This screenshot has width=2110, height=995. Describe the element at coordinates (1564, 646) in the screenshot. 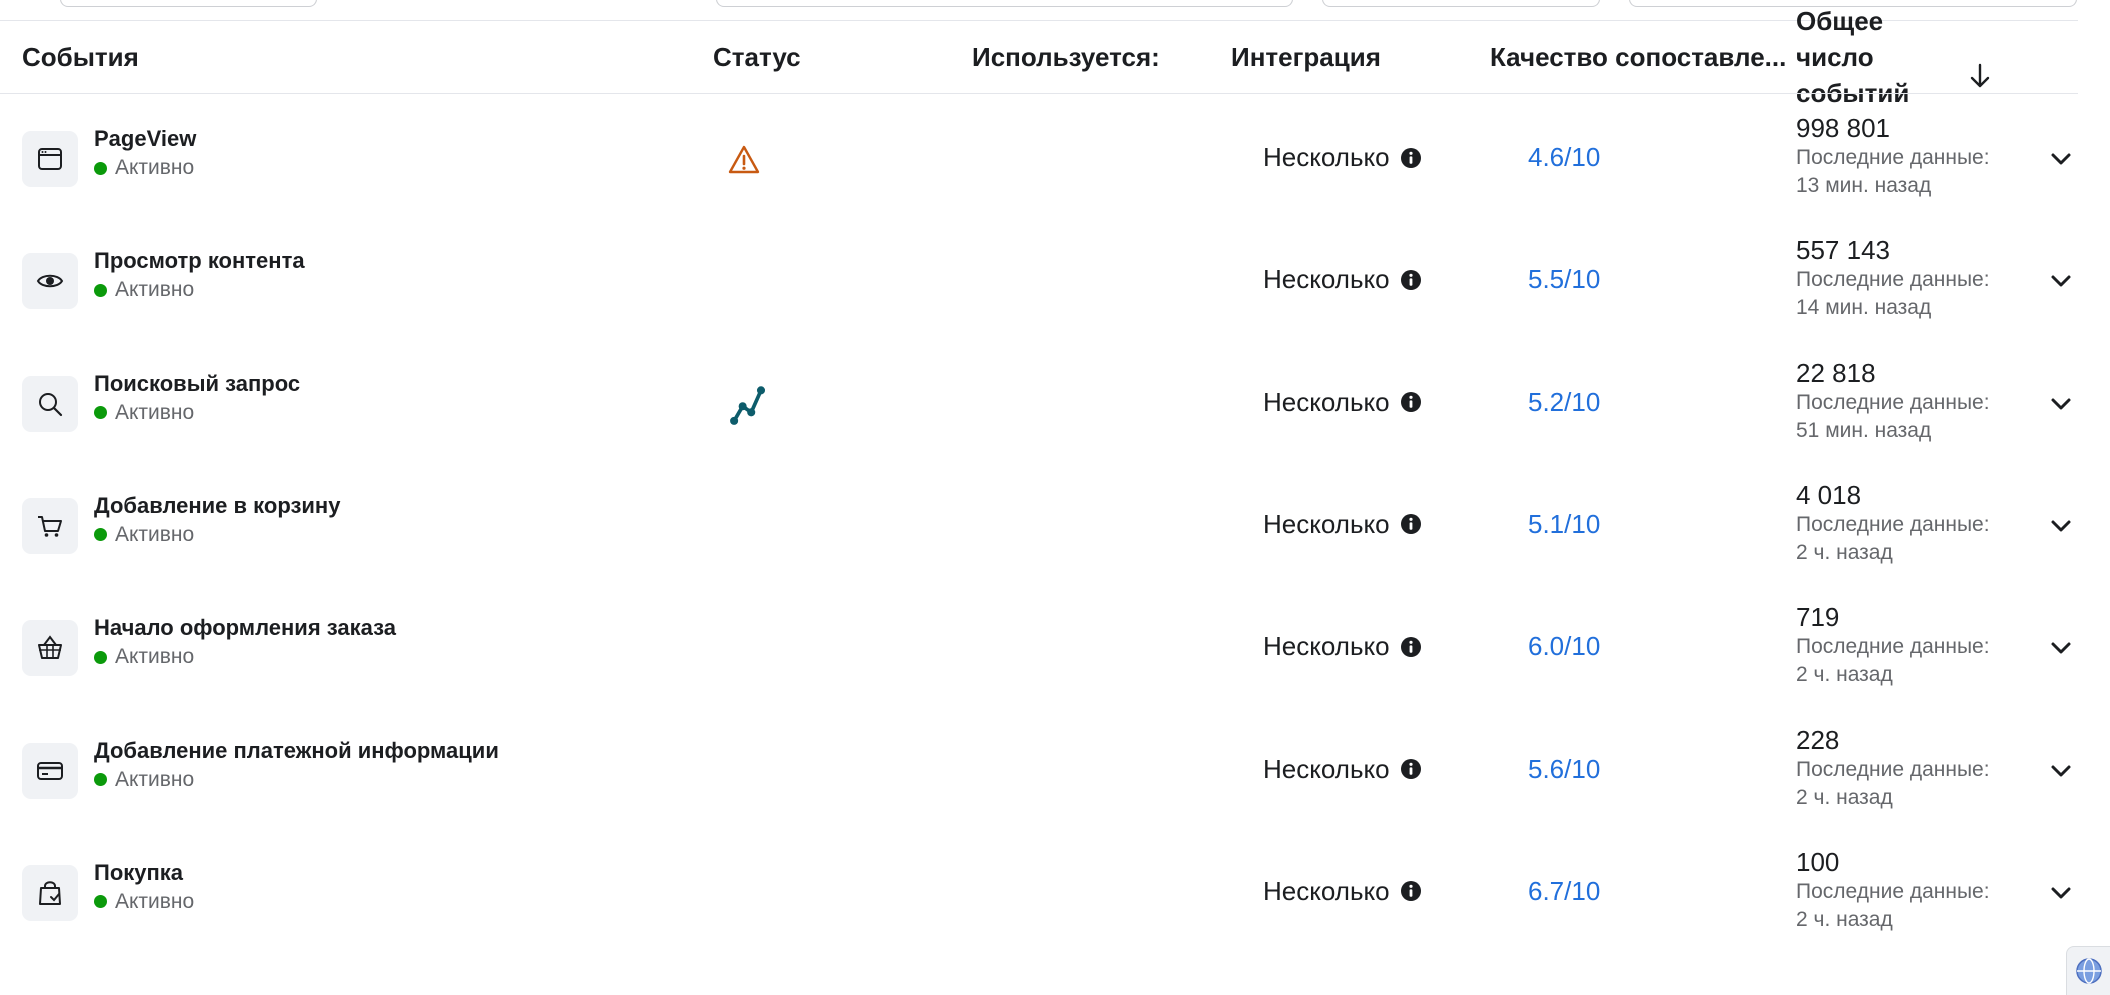

I see `match-quality-link: 6.0/10` at that location.